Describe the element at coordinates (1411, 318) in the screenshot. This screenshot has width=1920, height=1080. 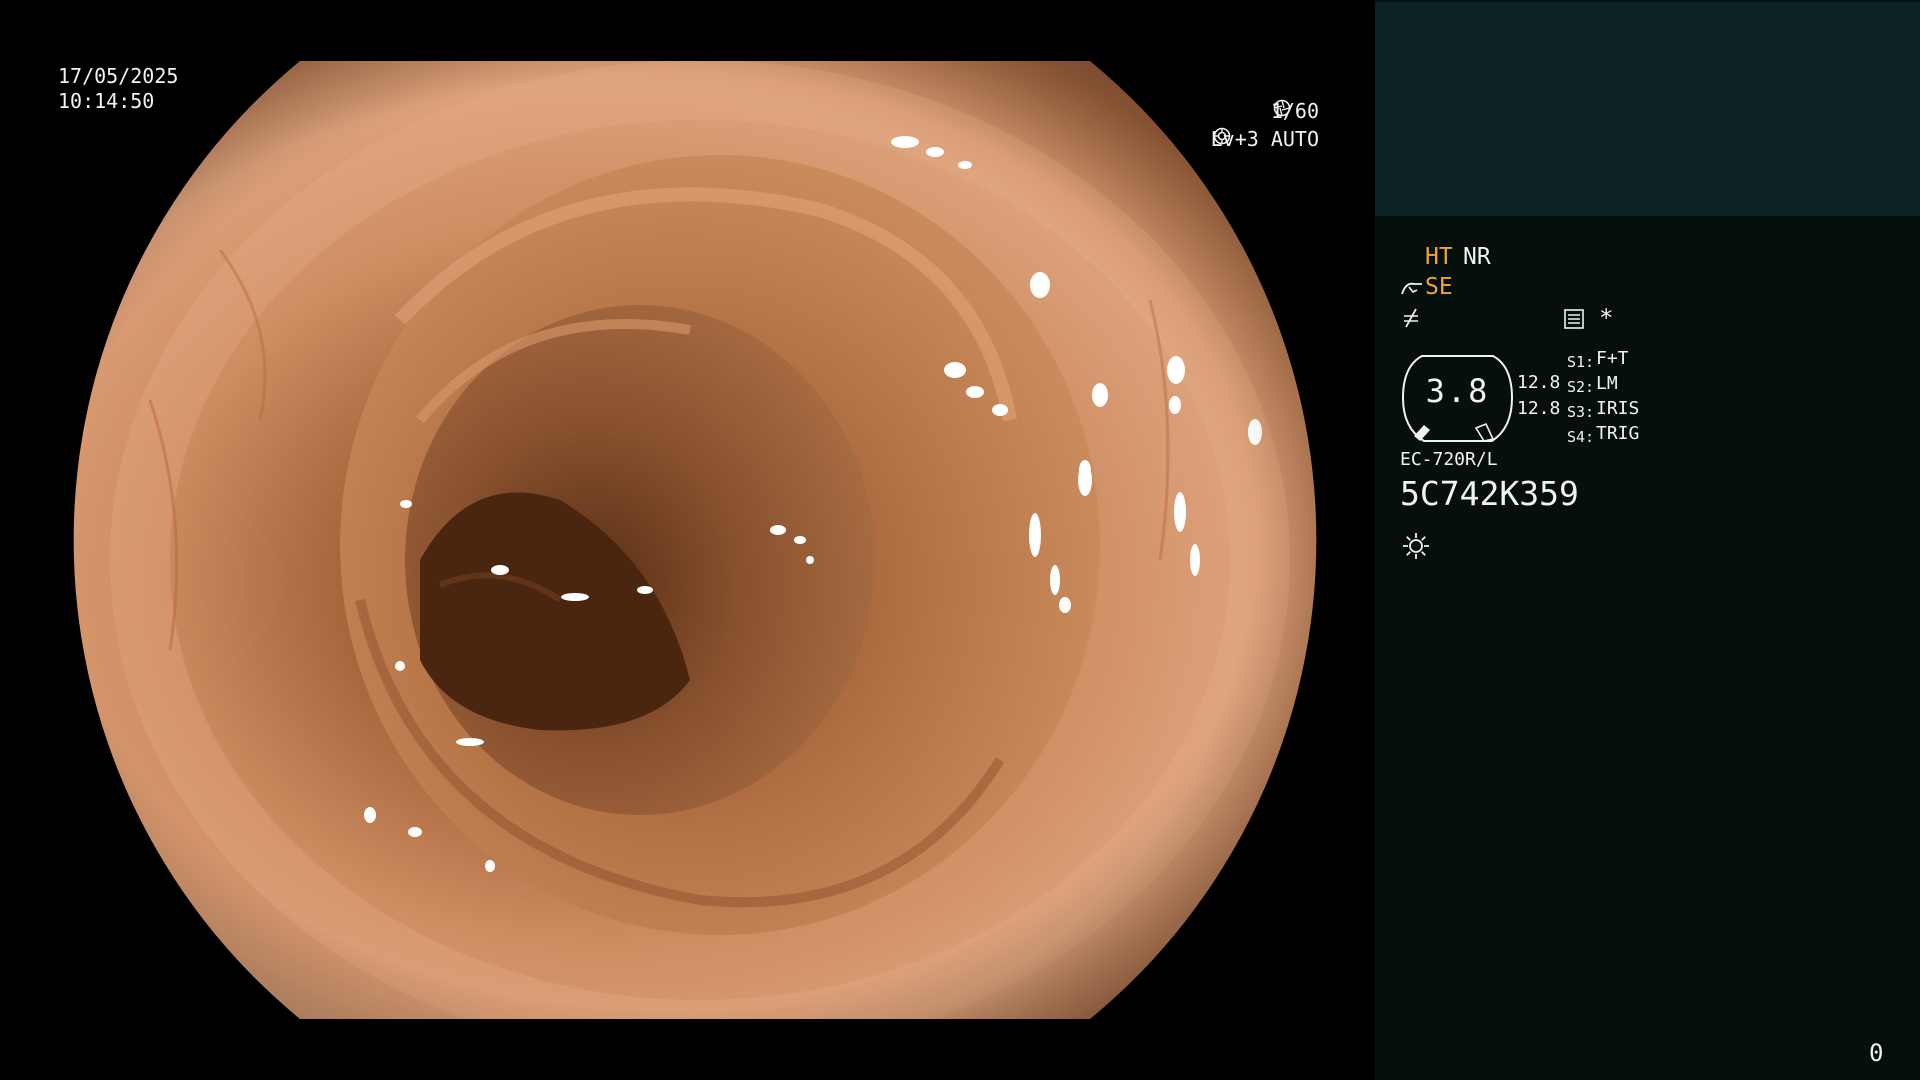
I see `freeze-icon` at that location.